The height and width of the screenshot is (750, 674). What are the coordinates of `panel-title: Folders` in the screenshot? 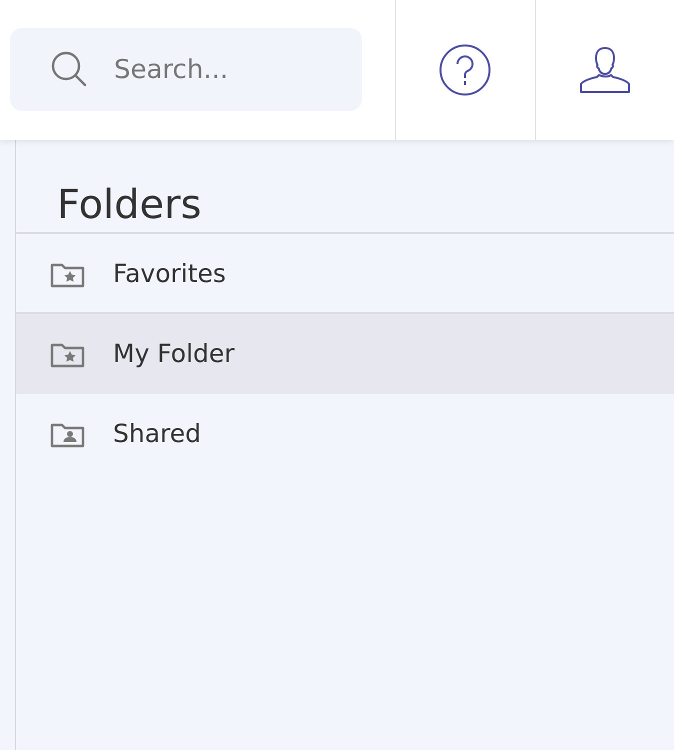 It's located at (345, 187).